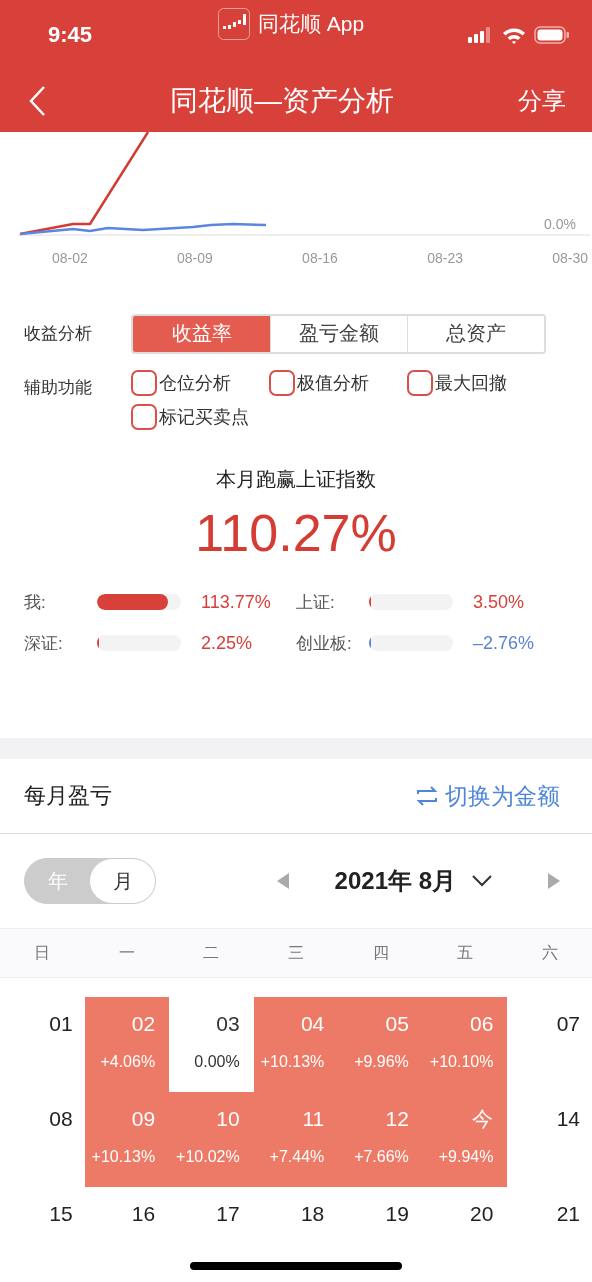 The height and width of the screenshot is (1282, 592). Describe the element at coordinates (127, 1219) in the screenshot. I see `calendar-day: 16` at that location.